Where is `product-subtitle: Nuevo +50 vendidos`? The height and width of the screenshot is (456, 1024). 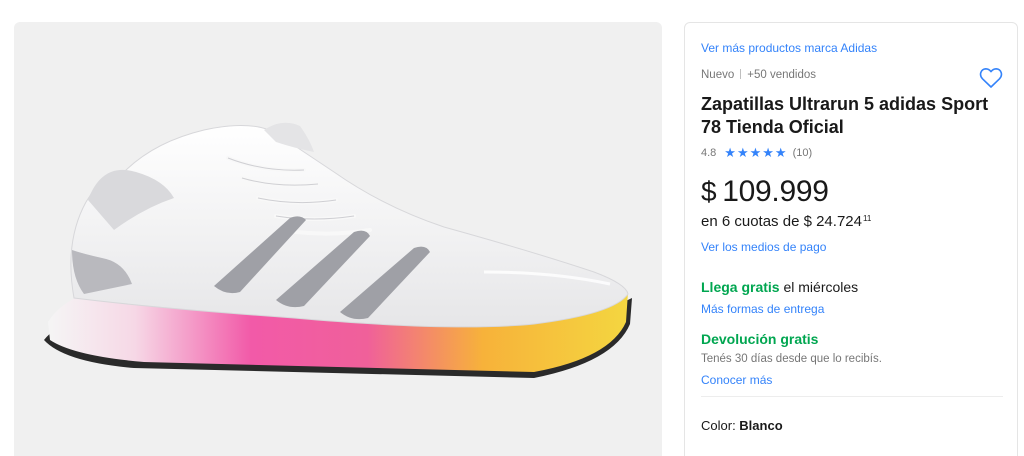
product-subtitle: Nuevo +50 vendidos is located at coordinates (758, 75).